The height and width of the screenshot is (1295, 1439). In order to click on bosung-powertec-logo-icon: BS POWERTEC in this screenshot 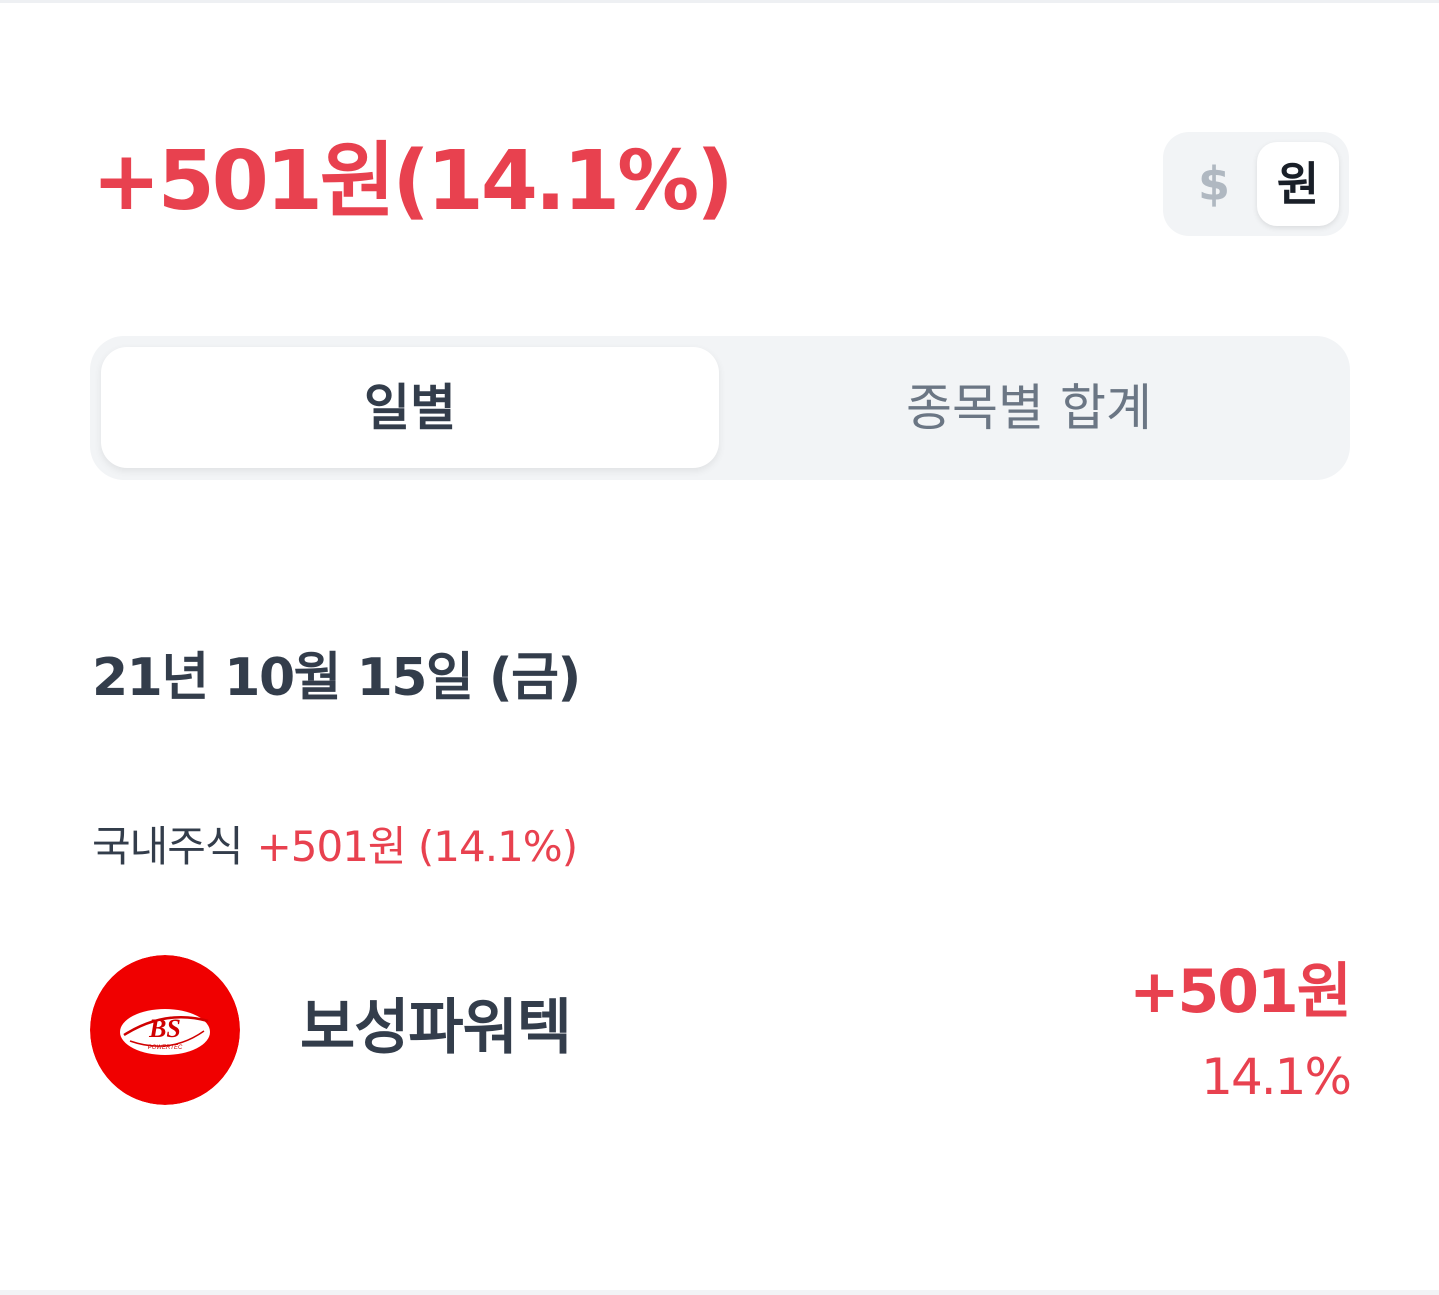, I will do `click(165, 1030)`.